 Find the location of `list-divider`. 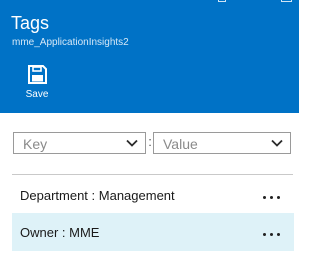

list-divider is located at coordinates (152, 174).